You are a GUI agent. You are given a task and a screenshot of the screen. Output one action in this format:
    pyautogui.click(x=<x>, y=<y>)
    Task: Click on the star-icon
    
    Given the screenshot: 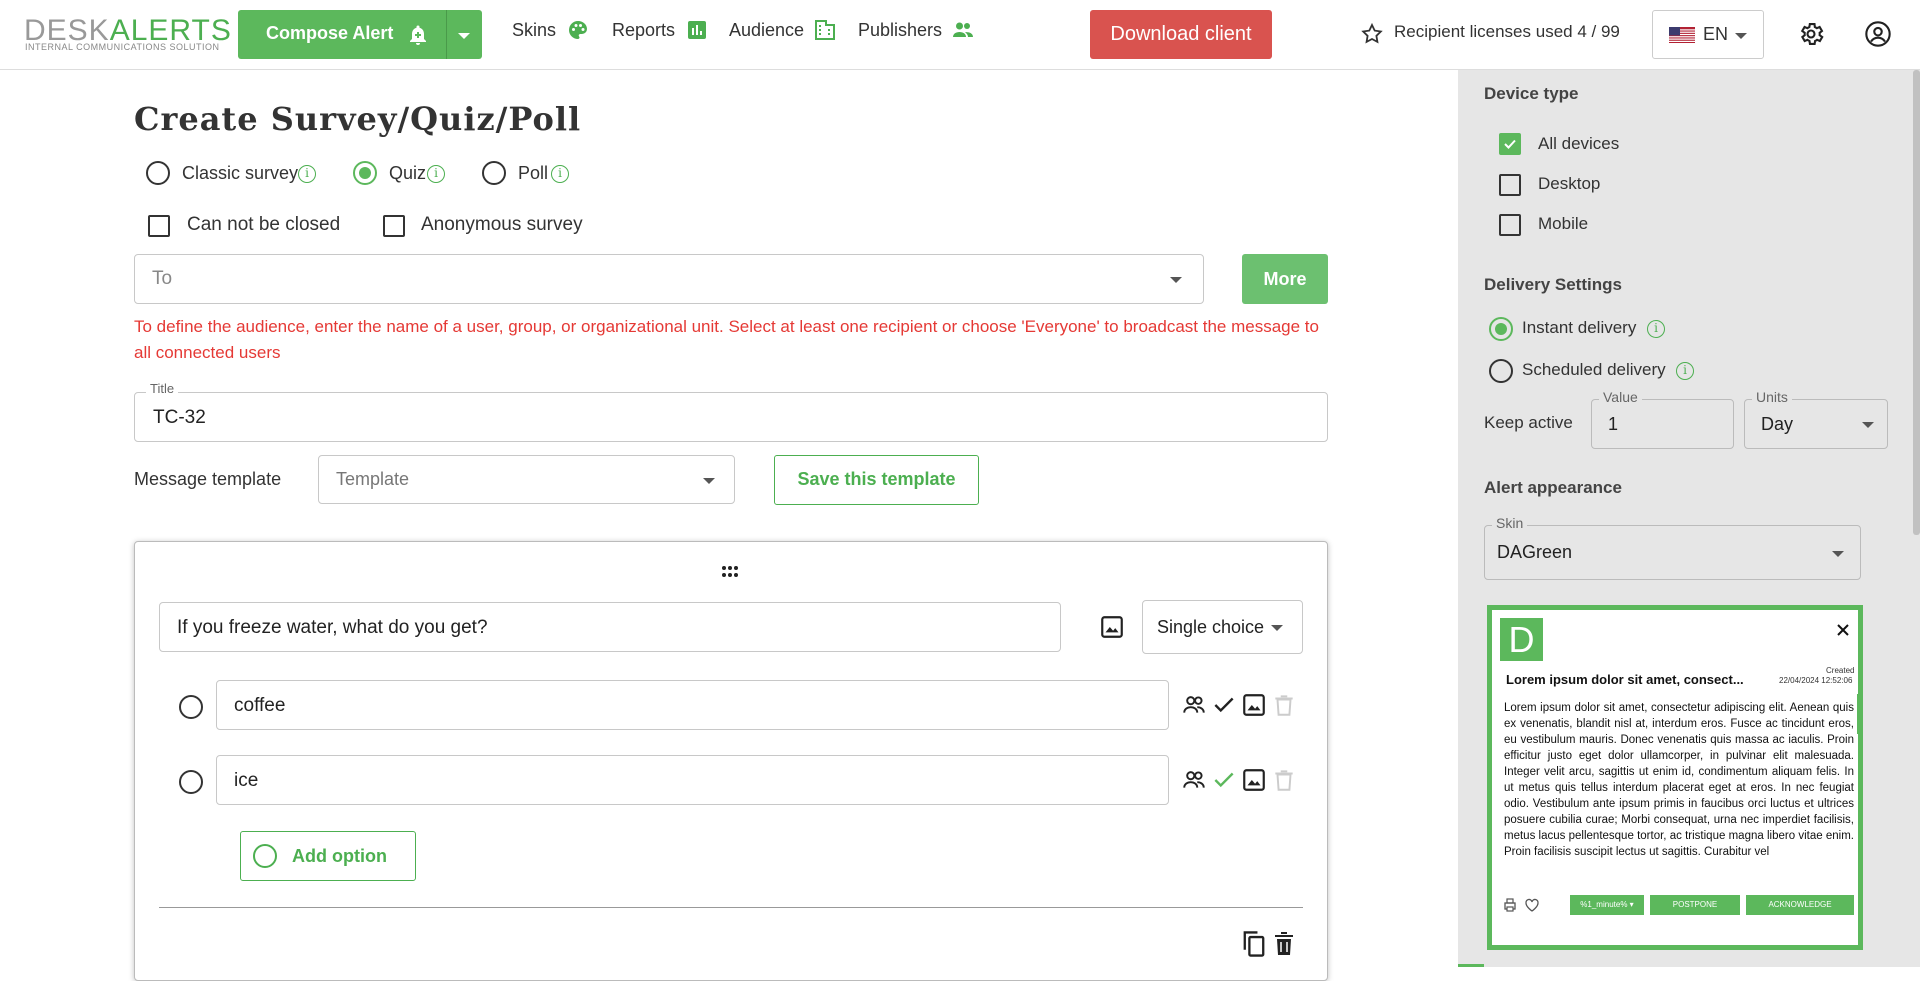 What is the action you would take?
    pyautogui.click(x=1372, y=34)
    